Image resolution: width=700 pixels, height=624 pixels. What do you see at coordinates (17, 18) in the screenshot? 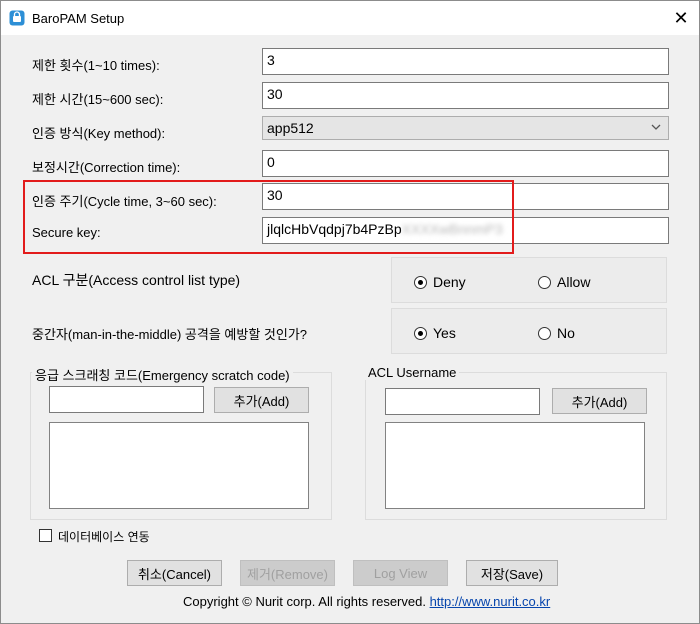
I see `app-icon` at bounding box center [17, 18].